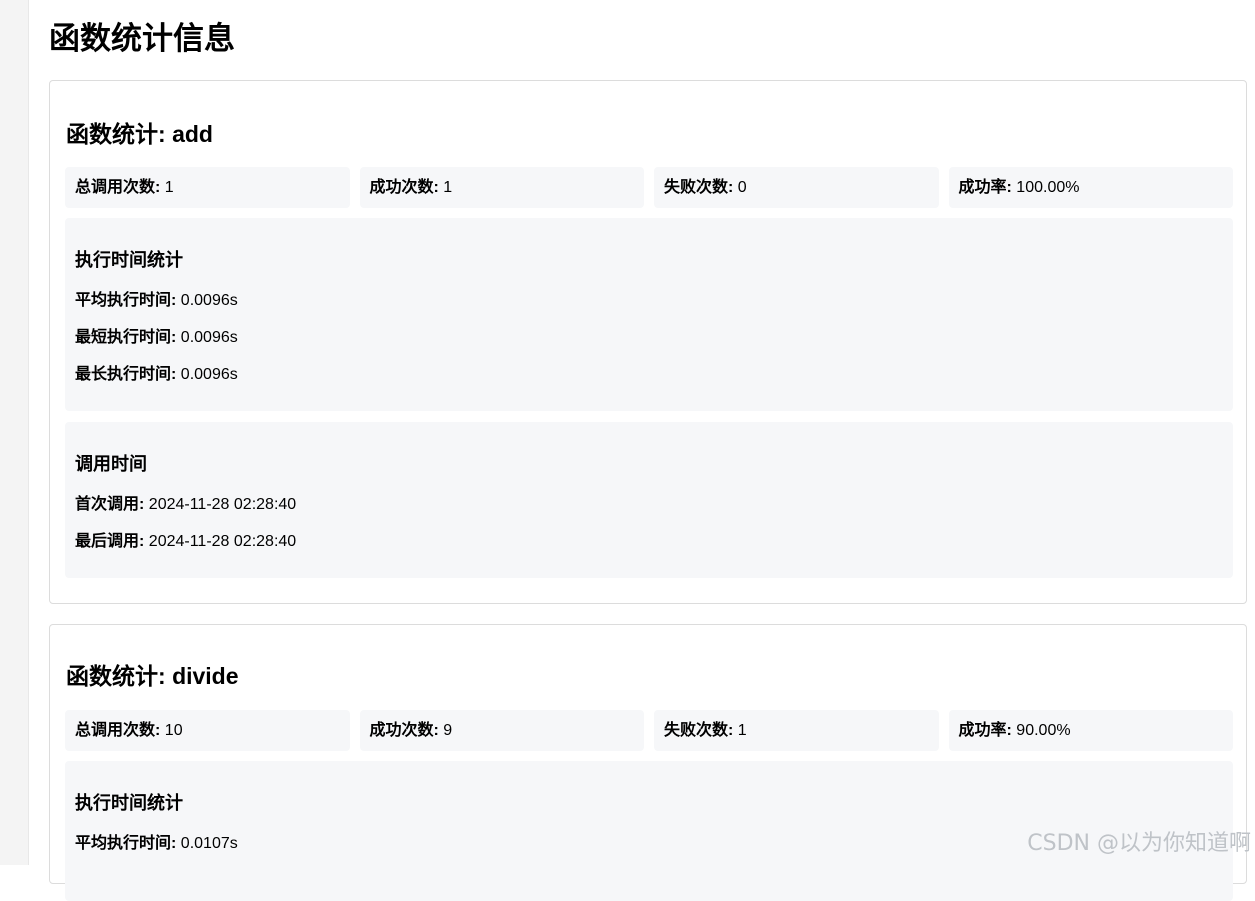 This screenshot has height=901, width=1255. I want to click on stat-total-calls: 总调用次数: 1, so click(207, 187).